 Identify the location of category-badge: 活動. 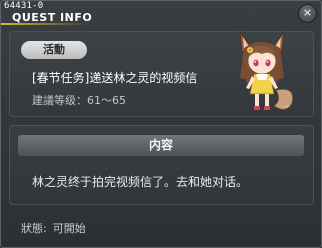
(54, 50).